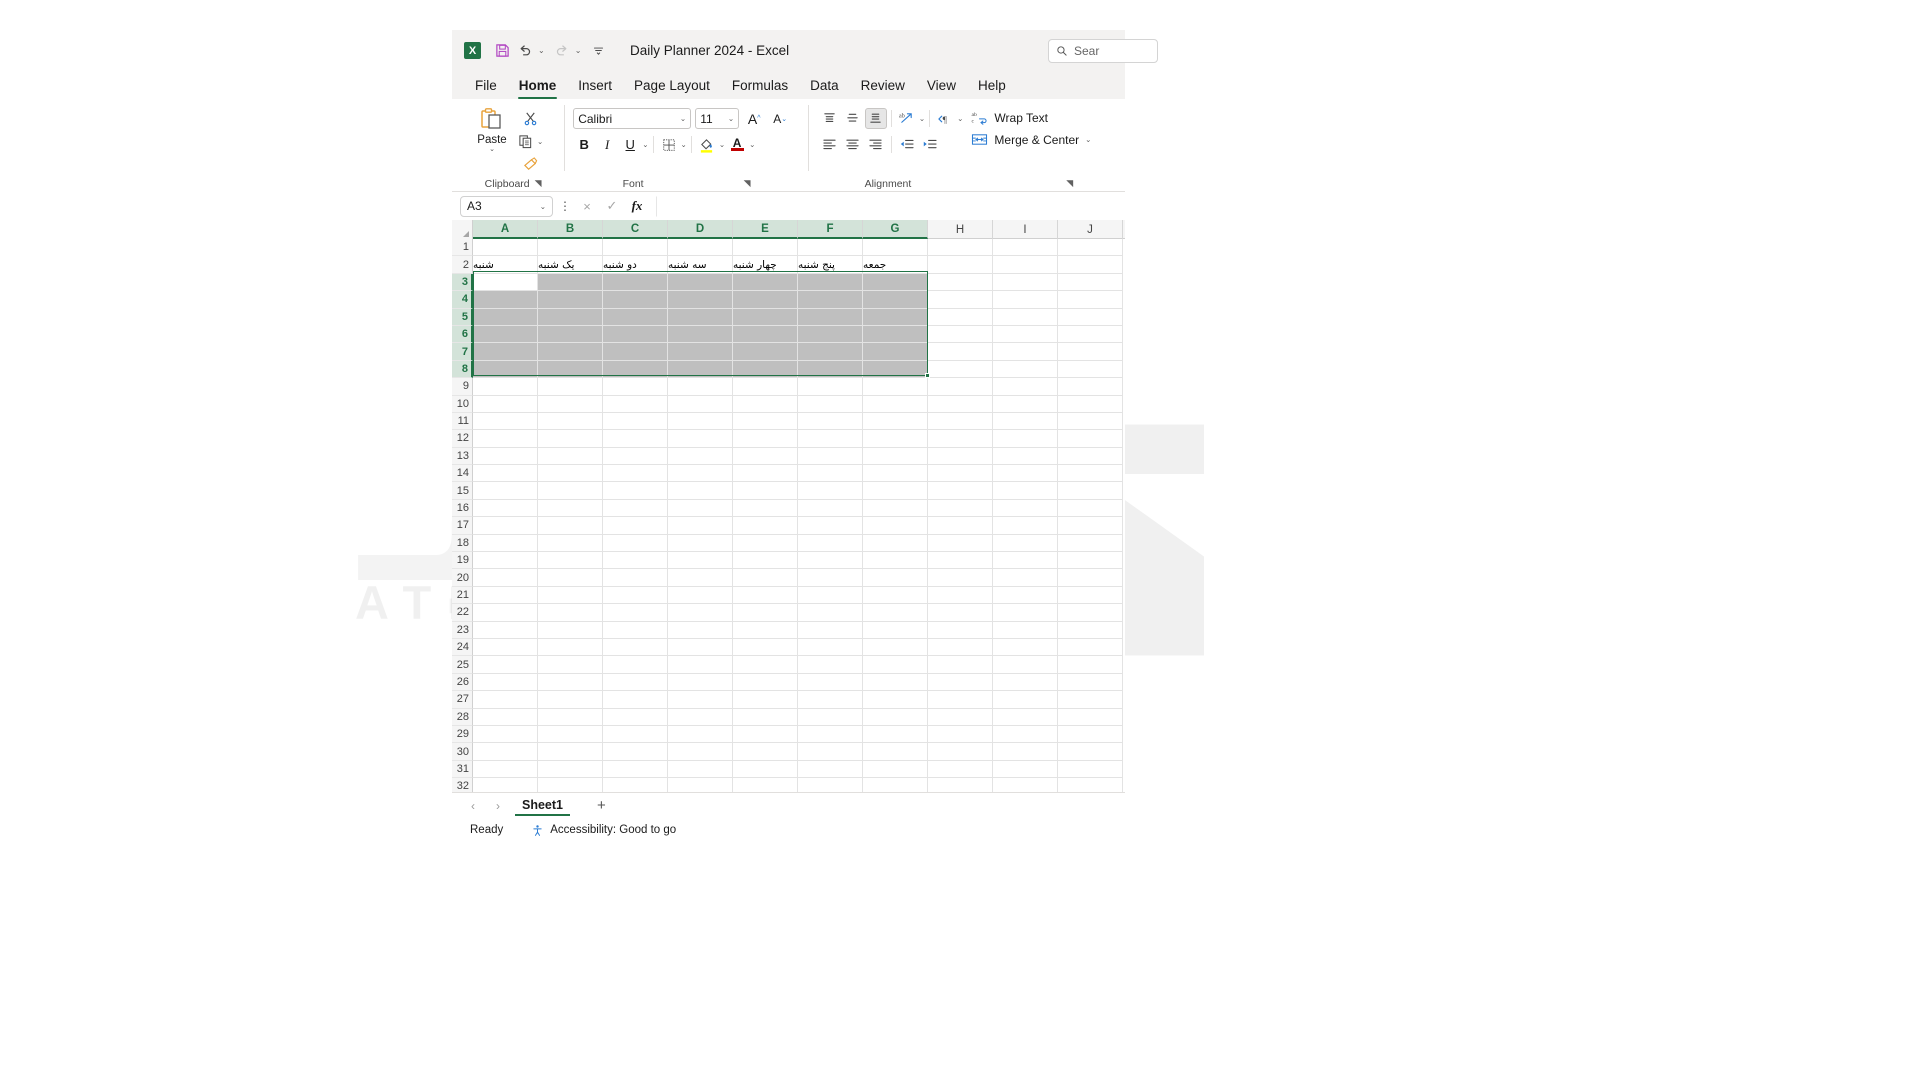 This screenshot has height=1080, width=1920. What do you see at coordinates (960, 734) in the screenshot?
I see `cell-H29` at bounding box center [960, 734].